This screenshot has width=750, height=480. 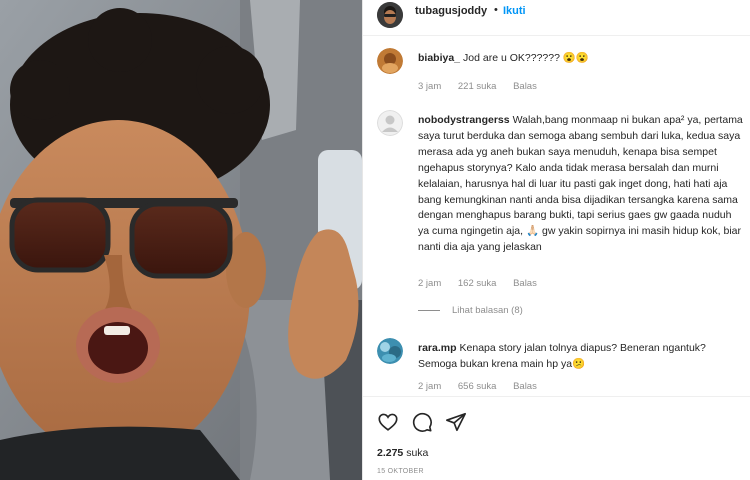 What do you see at coordinates (456, 422) in the screenshot?
I see `paper-plane-icon` at bounding box center [456, 422].